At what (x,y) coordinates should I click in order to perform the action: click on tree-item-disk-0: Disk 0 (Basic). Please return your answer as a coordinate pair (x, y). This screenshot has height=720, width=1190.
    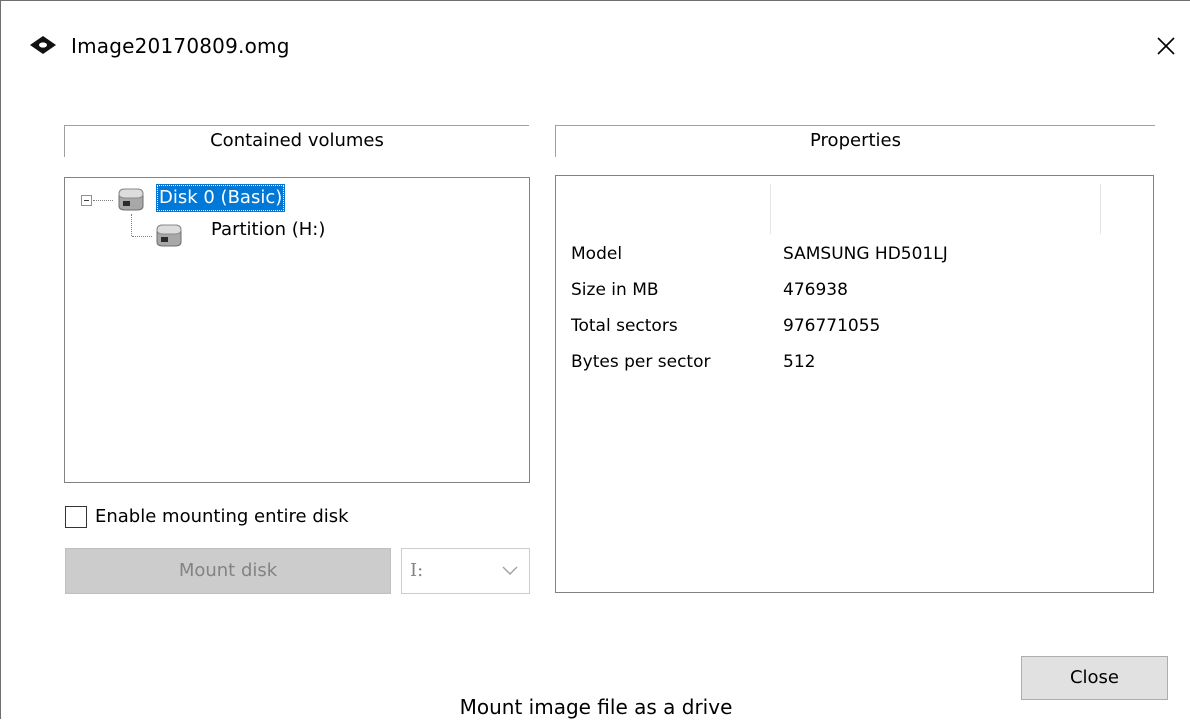
    Looking at the image, I should click on (221, 198).